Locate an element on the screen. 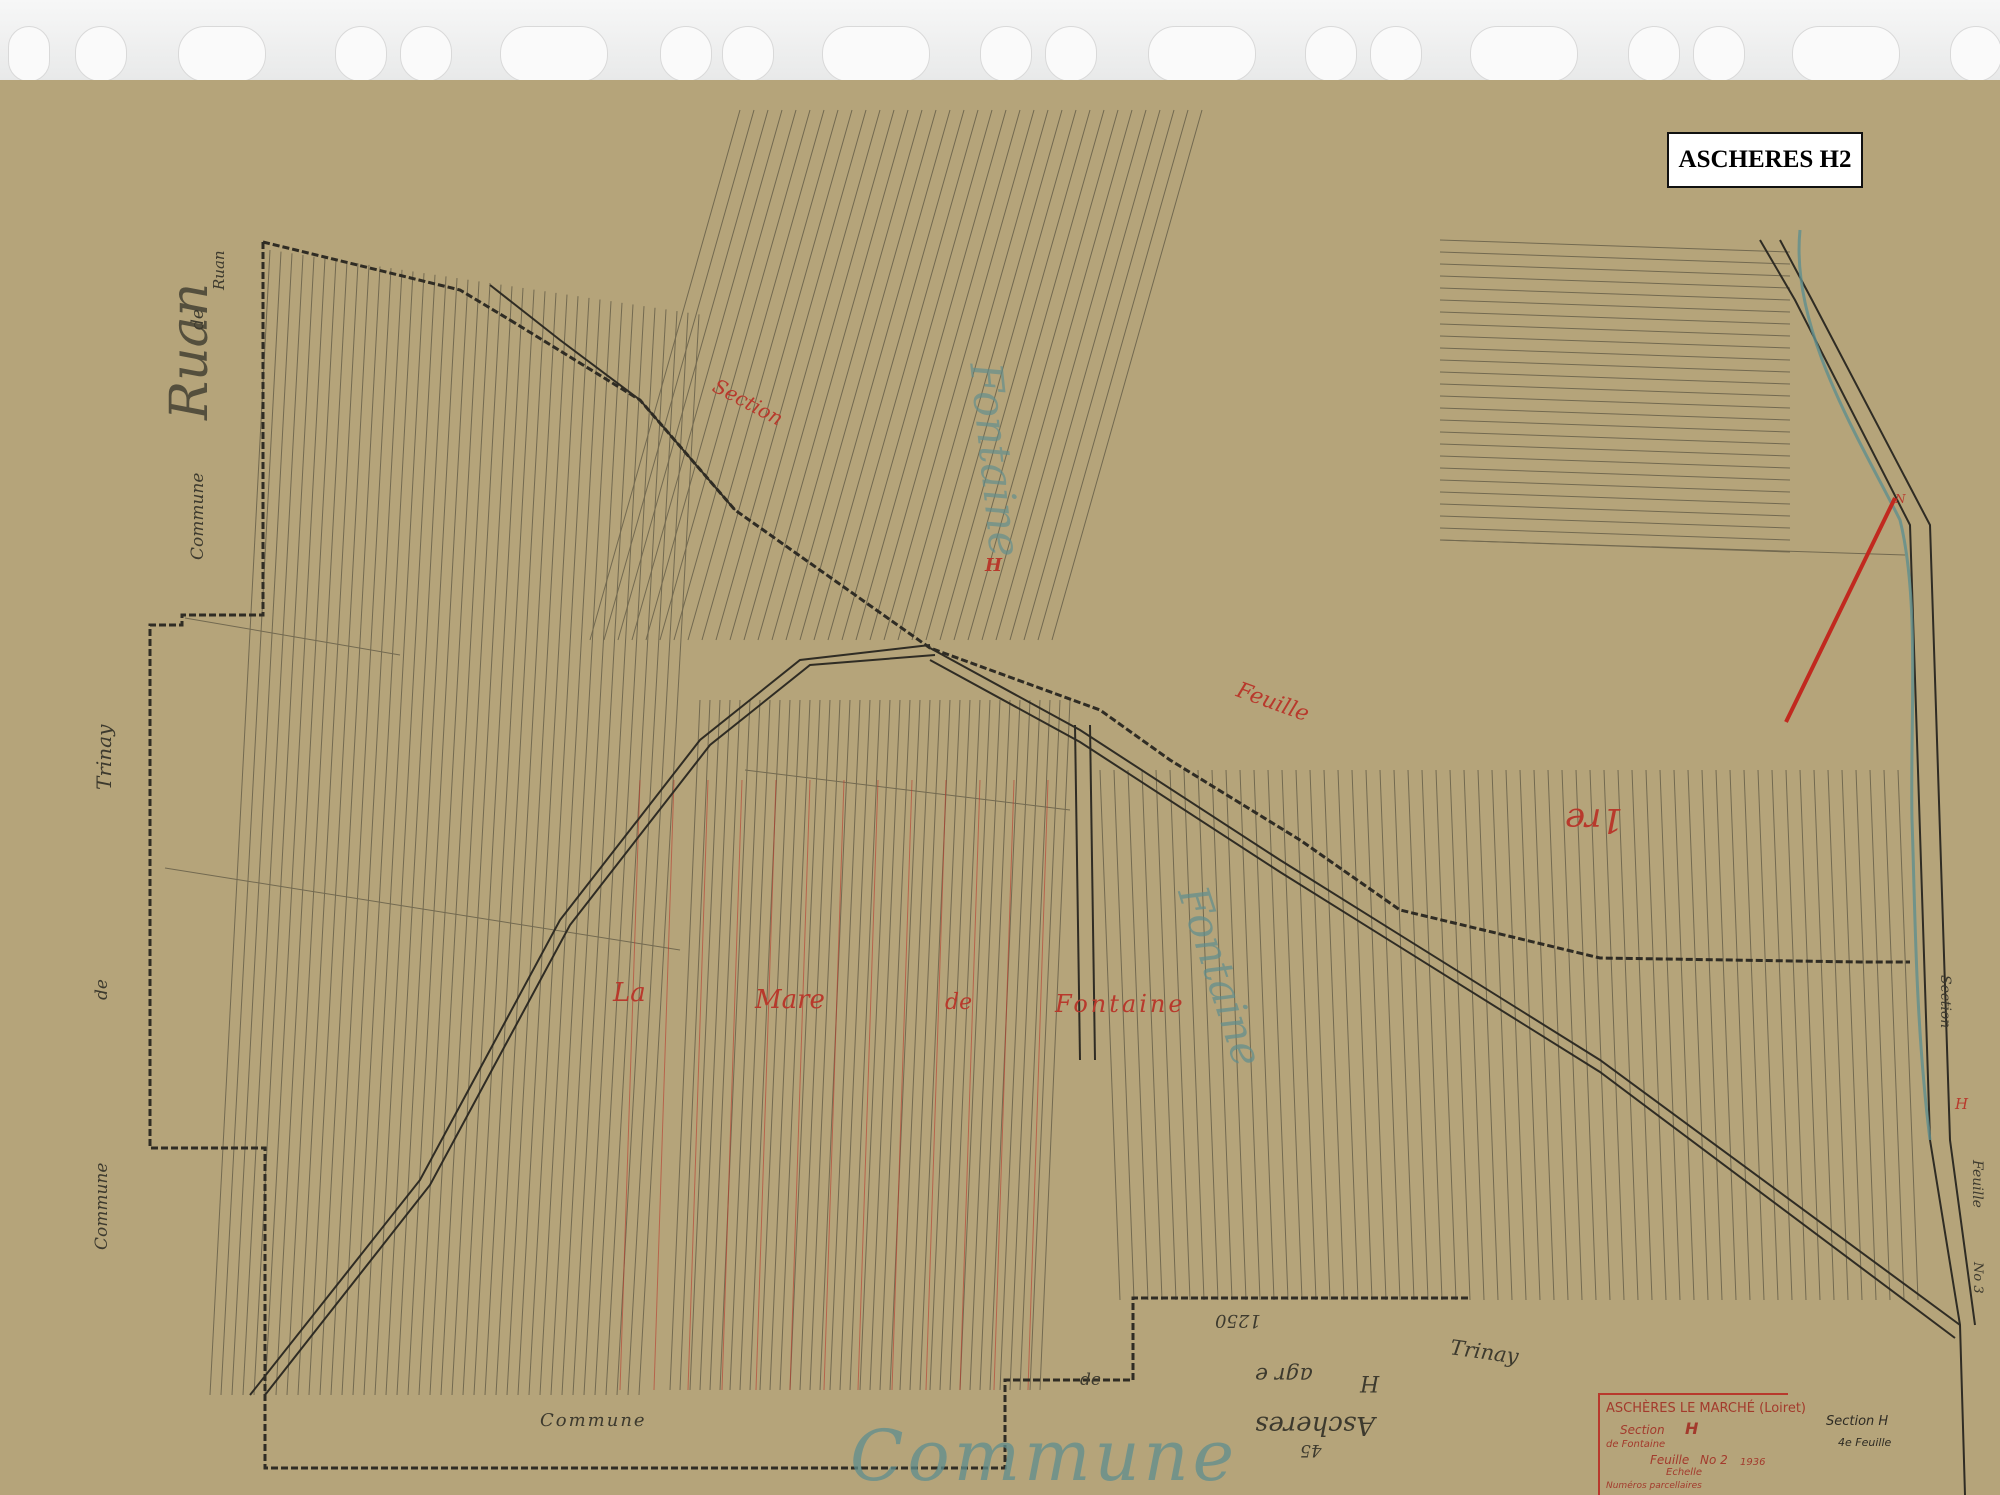  ascheres-stamp-agr: agr e is located at coordinates (1284, 1374).